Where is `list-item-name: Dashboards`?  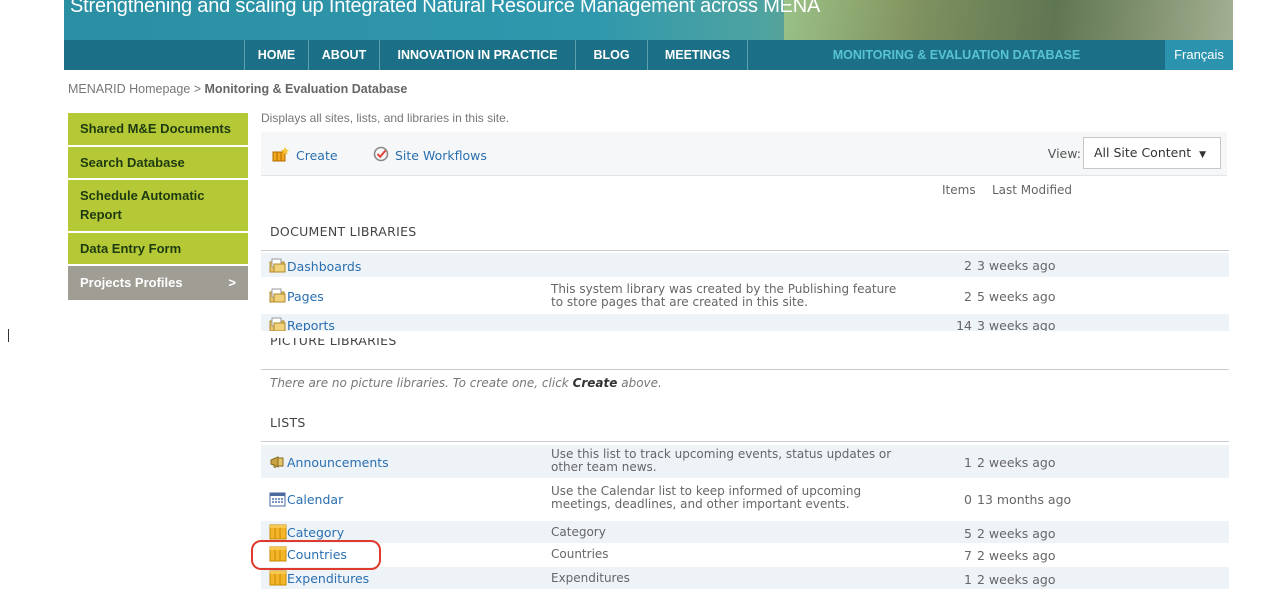
list-item-name: Dashboards is located at coordinates (315, 267).